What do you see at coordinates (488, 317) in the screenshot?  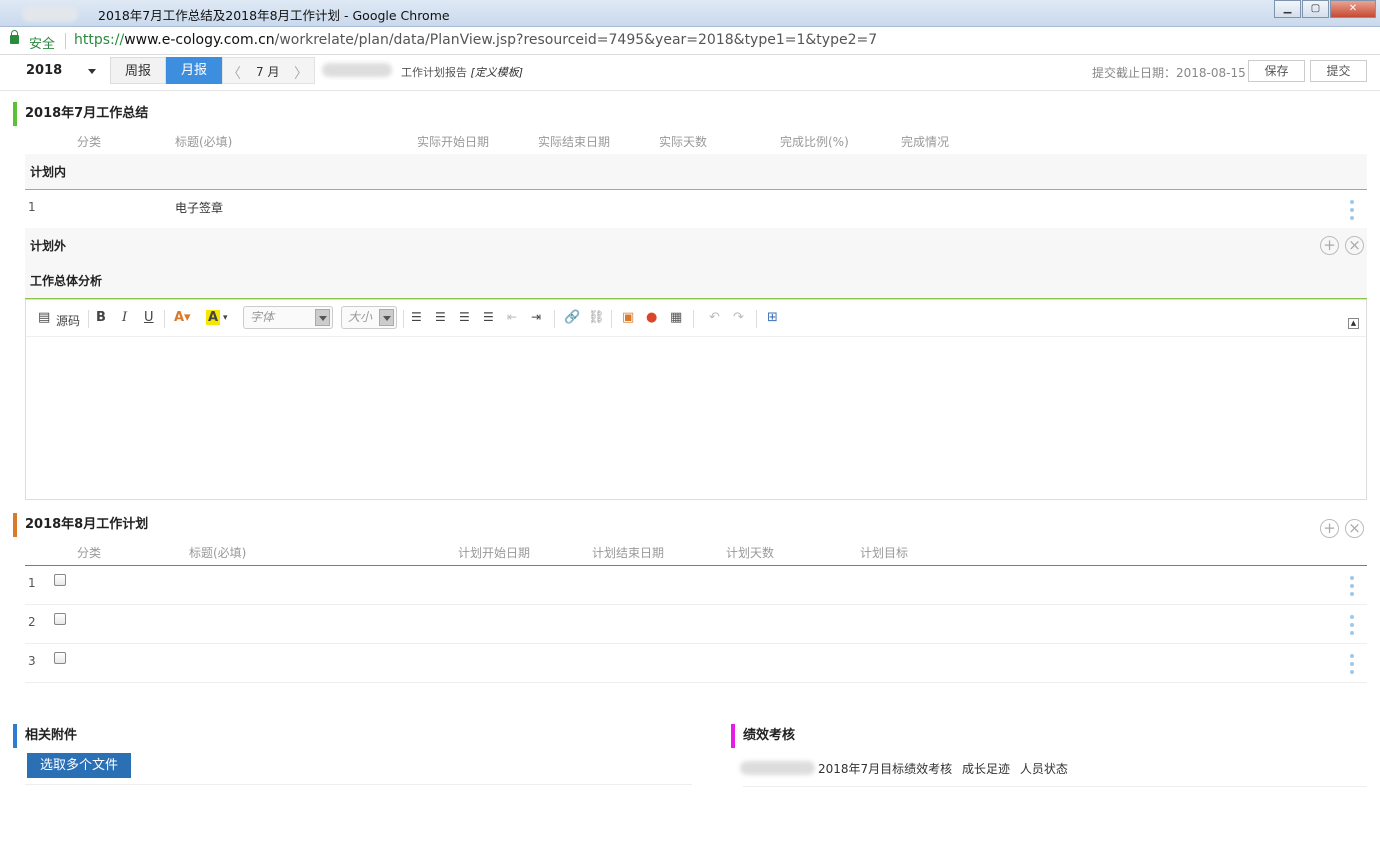 I see `align-justify-icon: ☰` at bounding box center [488, 317].